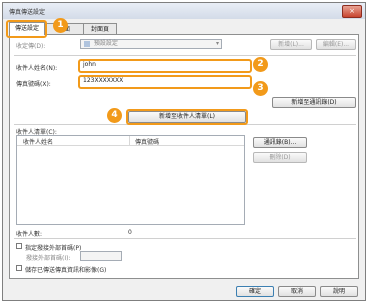 This screenshot has height=304, width=369. What do you see at coordinates (184, 11) in the screenshot?
I see `title-bar: 傳真傳送設定 ×` at bounding box center [184, 11].